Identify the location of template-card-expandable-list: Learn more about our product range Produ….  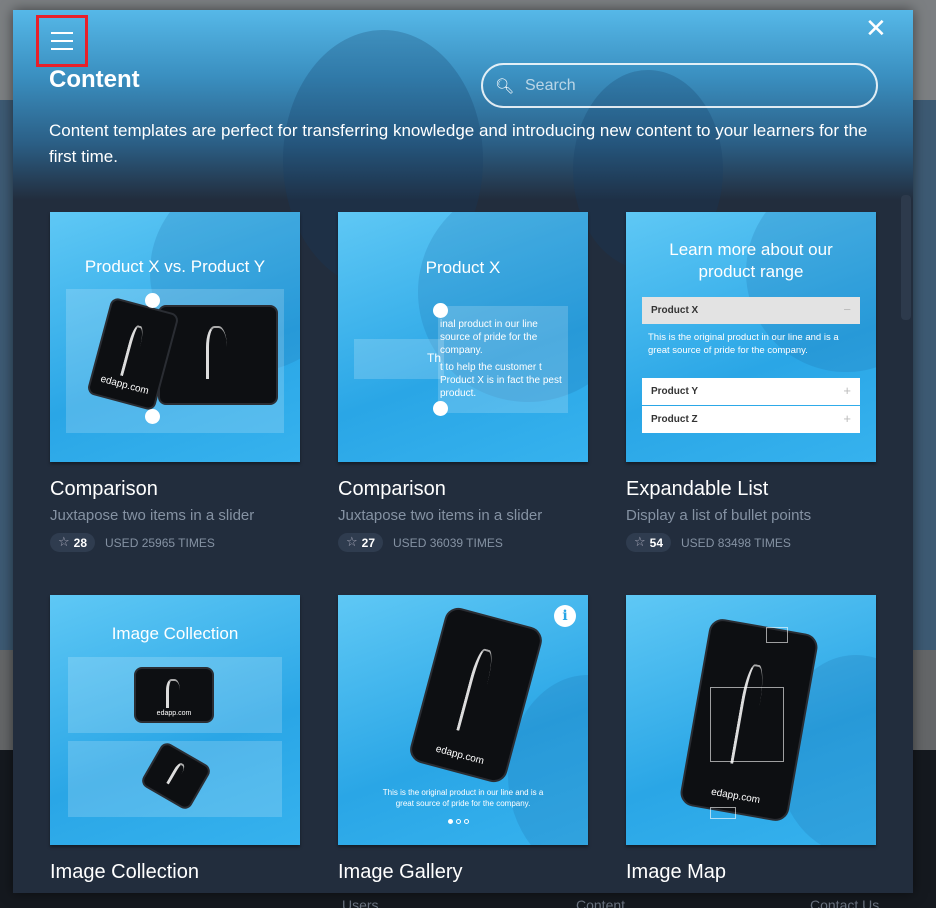
(751, 382).